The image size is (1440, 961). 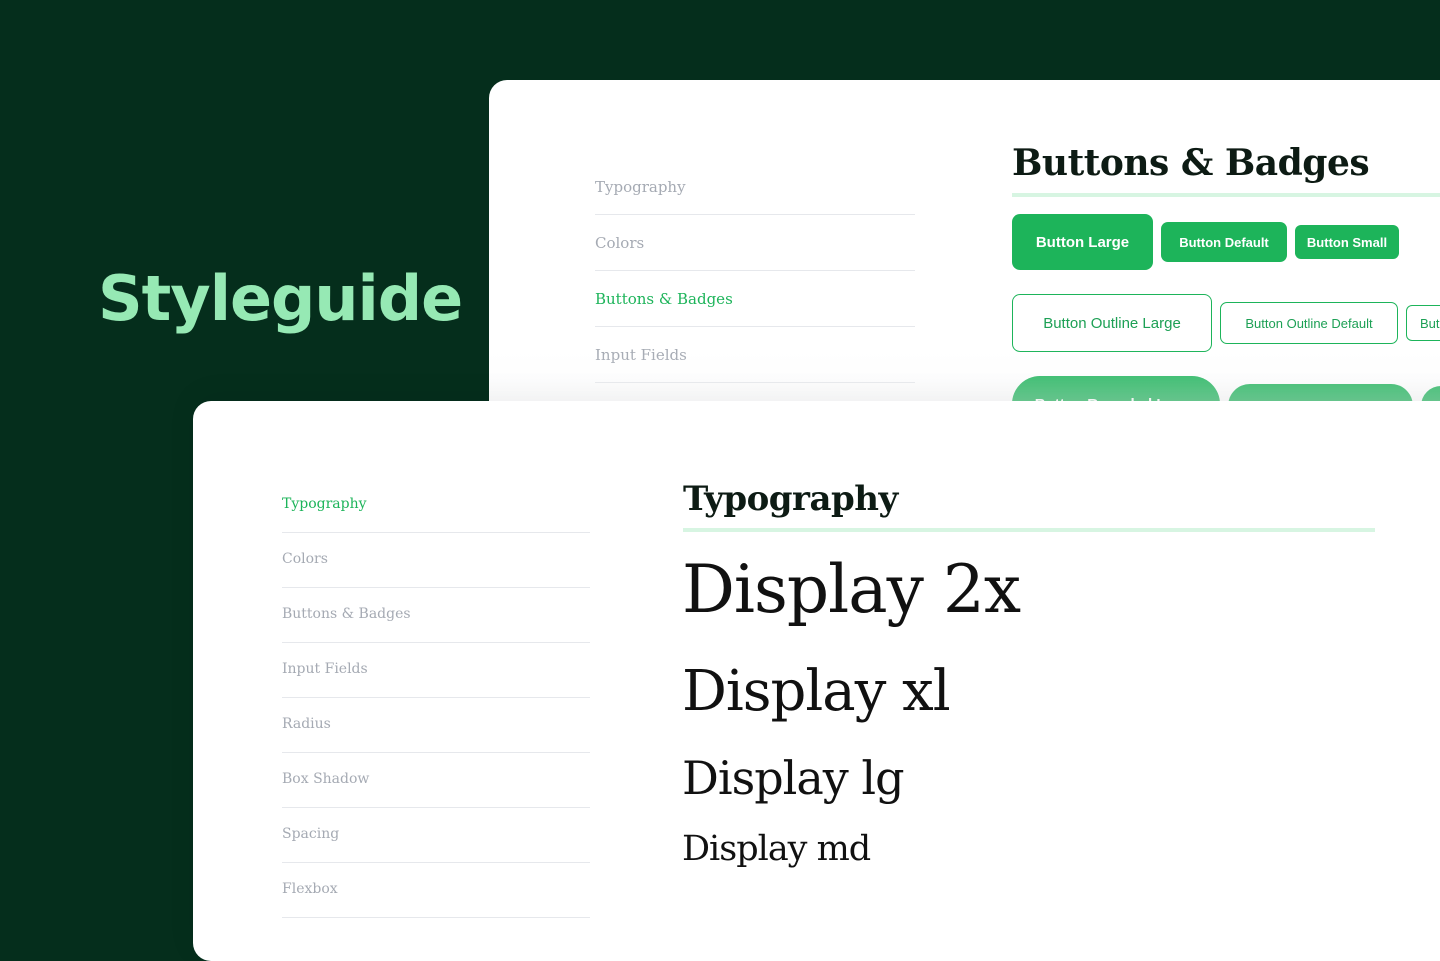 I want to click on button-outline-small: But, so click(x=1423, y=323).